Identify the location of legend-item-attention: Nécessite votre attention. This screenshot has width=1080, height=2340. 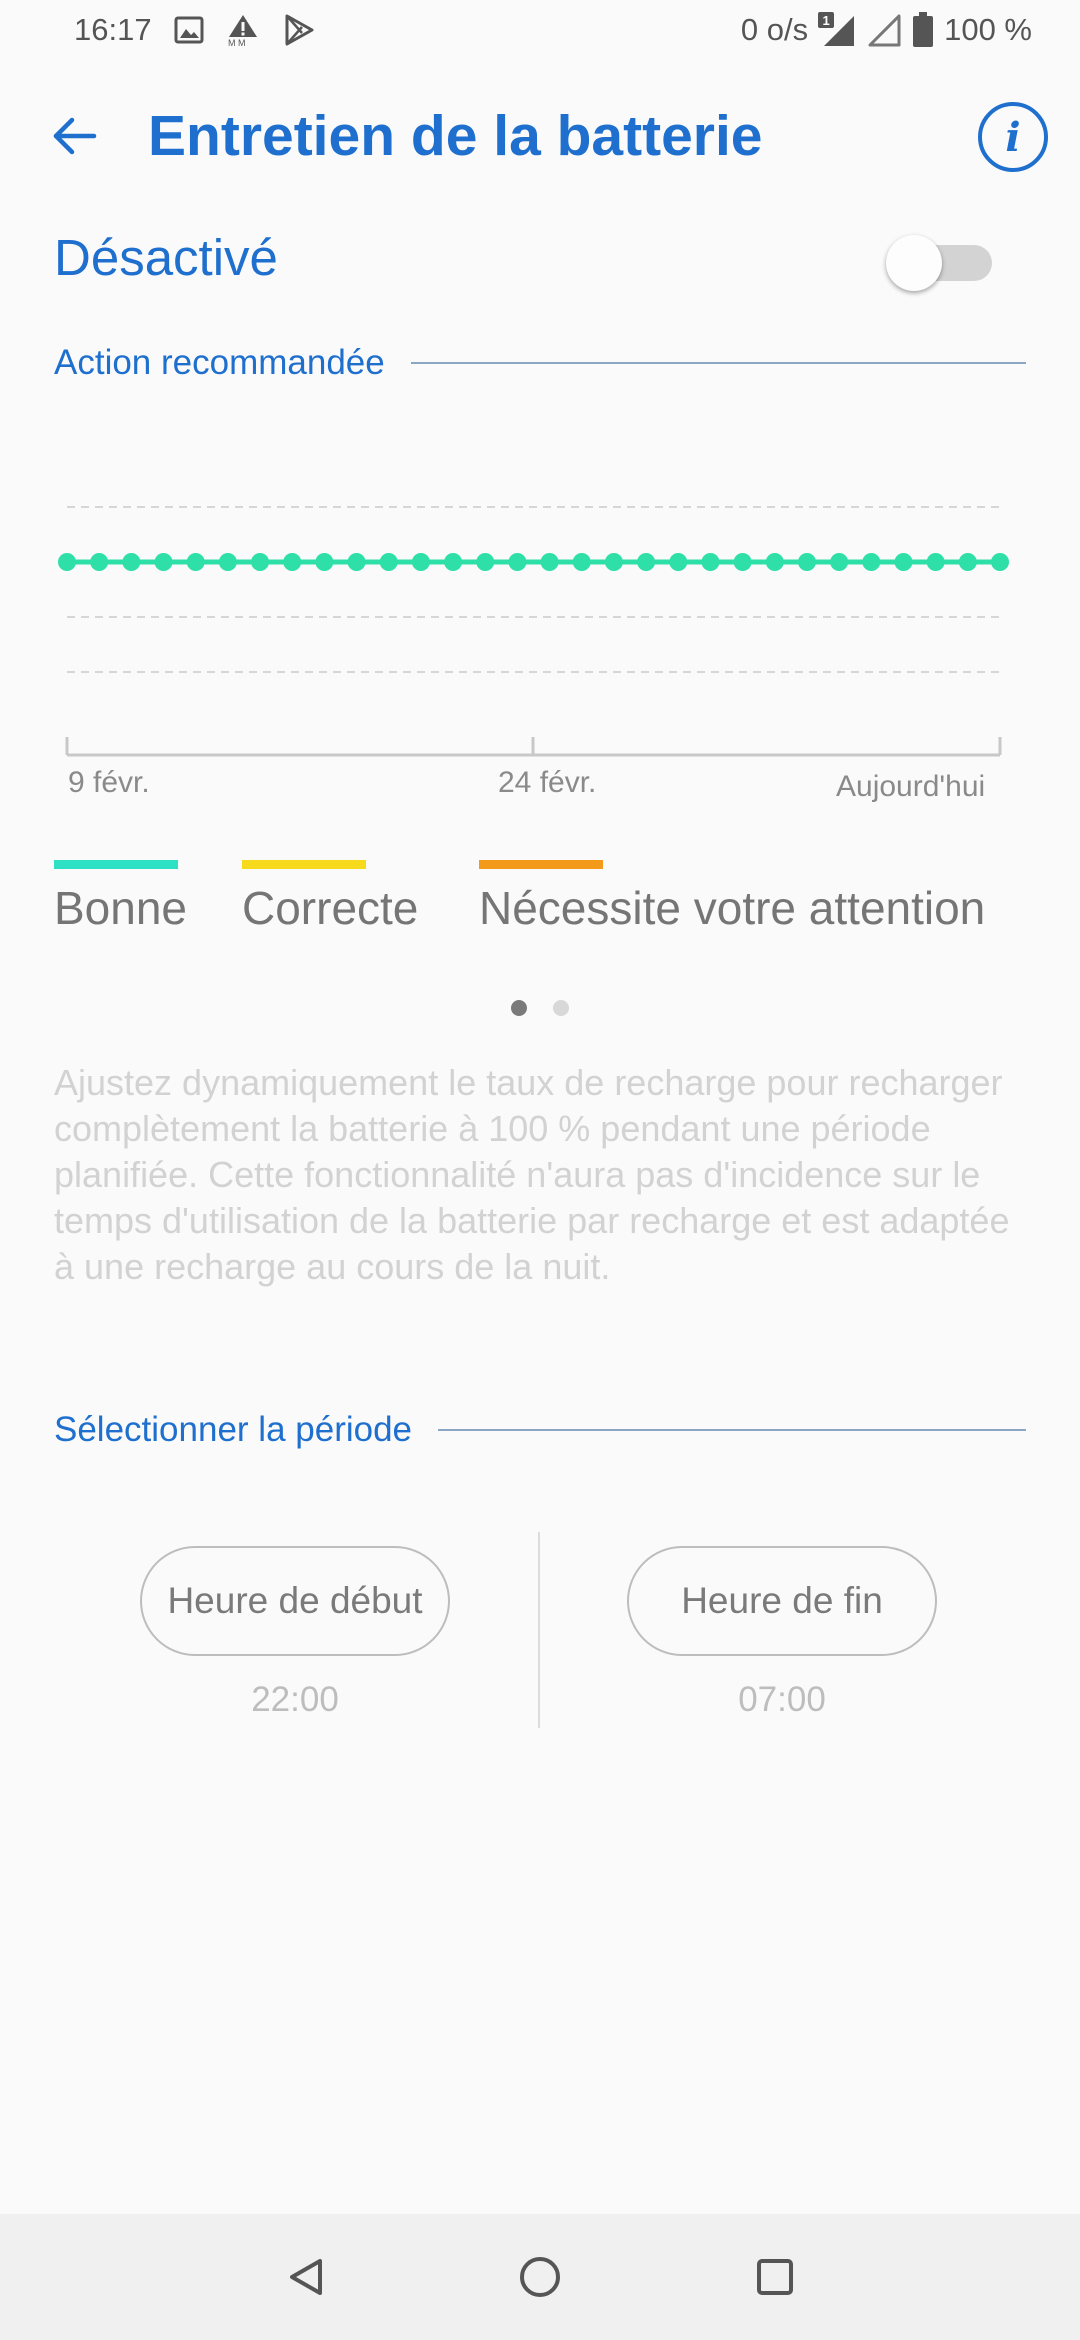
(732, 897).